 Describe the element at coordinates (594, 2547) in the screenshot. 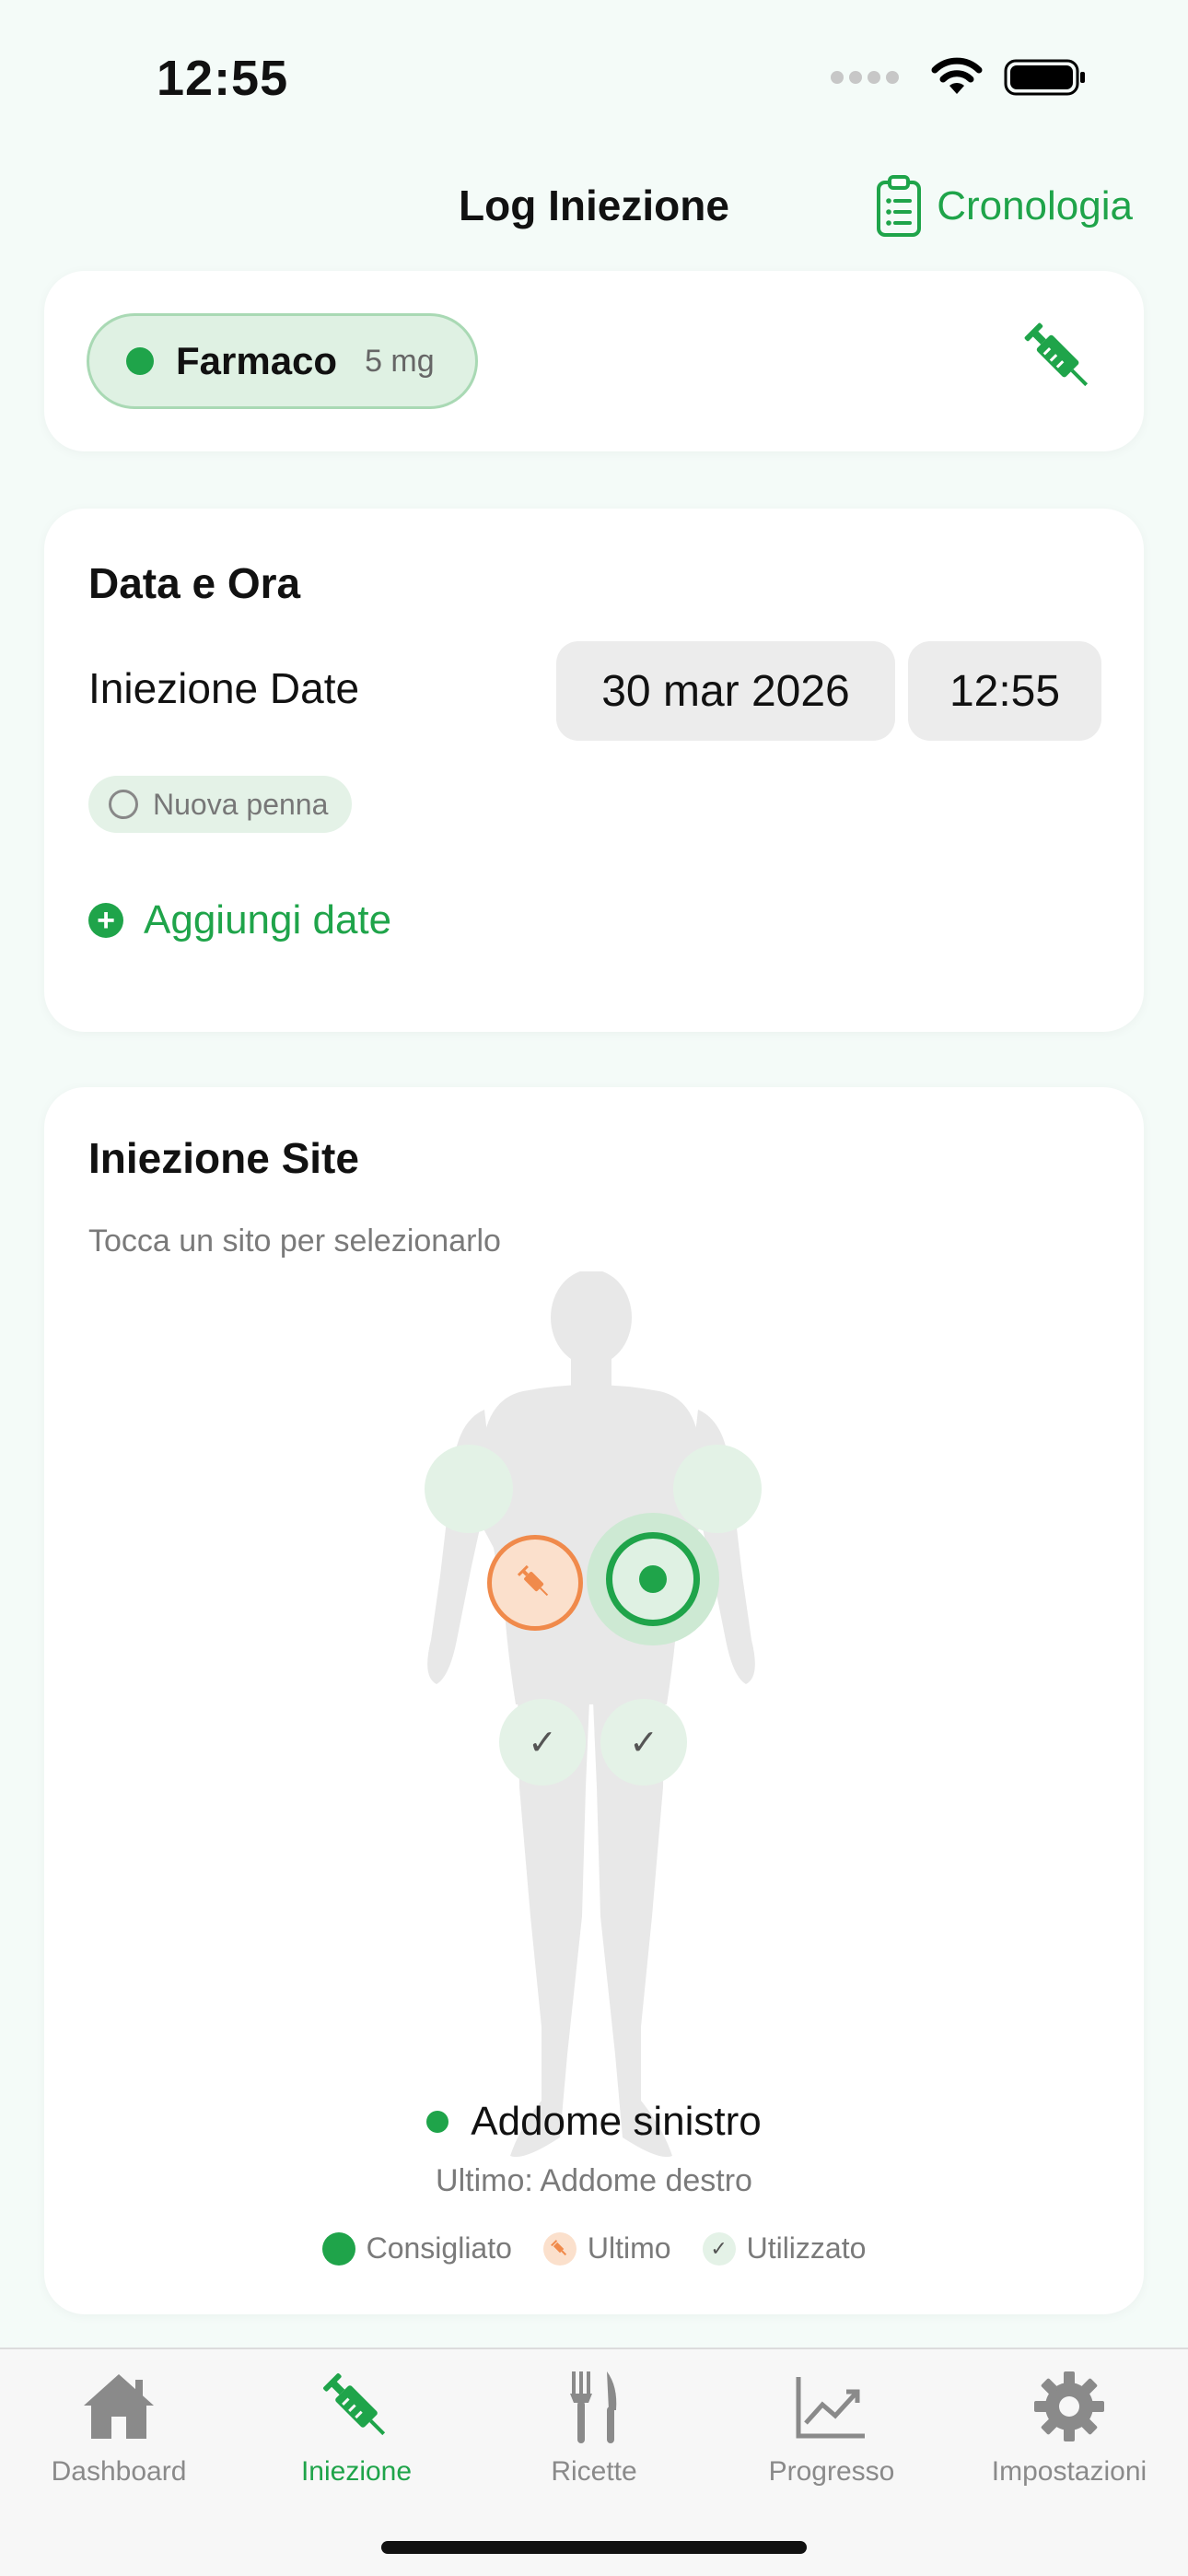

I see `home-indicator` at that location.